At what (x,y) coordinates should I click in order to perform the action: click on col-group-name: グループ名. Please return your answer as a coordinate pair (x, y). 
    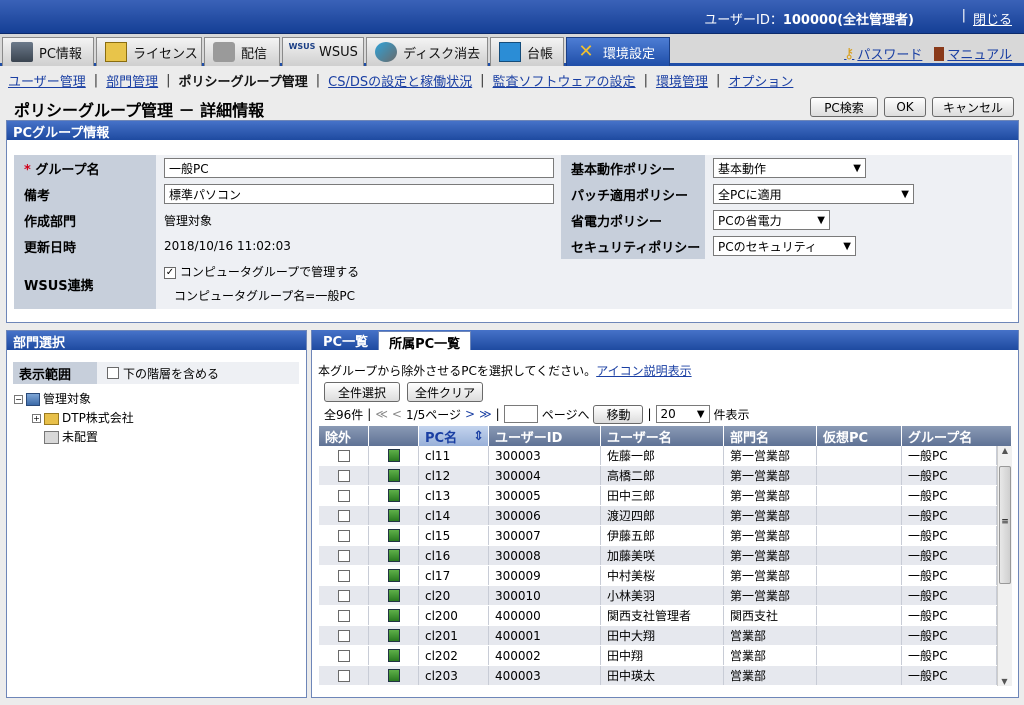
    Looking at the image, I should click on (957, 436).